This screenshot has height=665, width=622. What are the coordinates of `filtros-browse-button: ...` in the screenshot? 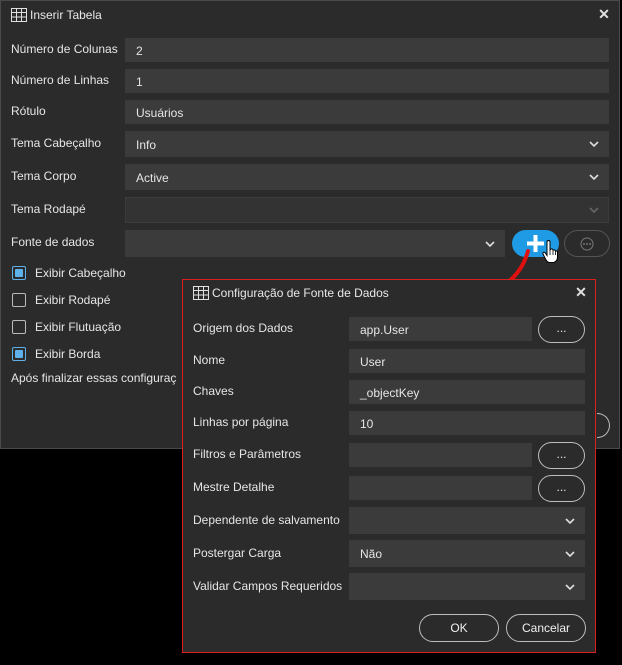 It's located at (561, 455).